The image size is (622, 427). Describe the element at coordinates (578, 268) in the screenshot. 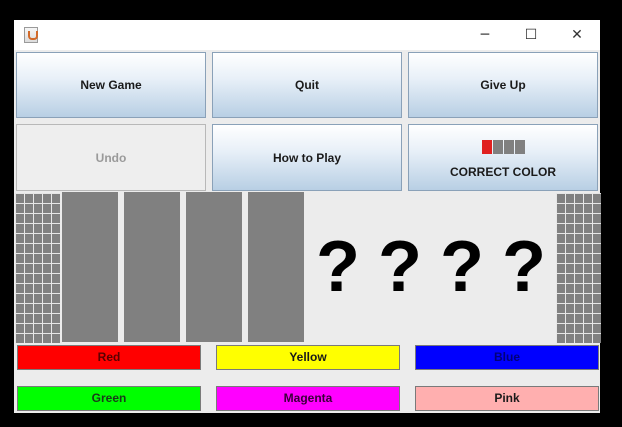

I see `guess-history-grid-right` at that location.